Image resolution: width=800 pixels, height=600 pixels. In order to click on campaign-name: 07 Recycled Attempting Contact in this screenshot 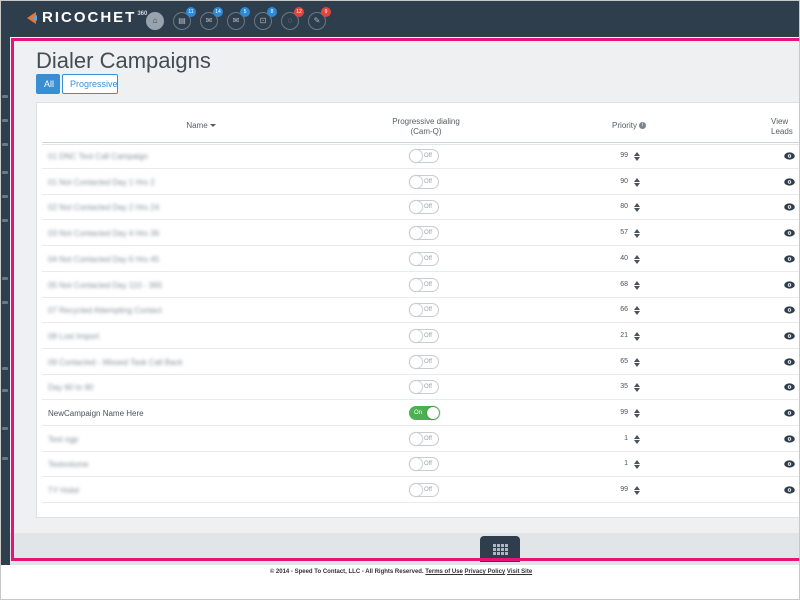, I will do `click(105, 310)`.